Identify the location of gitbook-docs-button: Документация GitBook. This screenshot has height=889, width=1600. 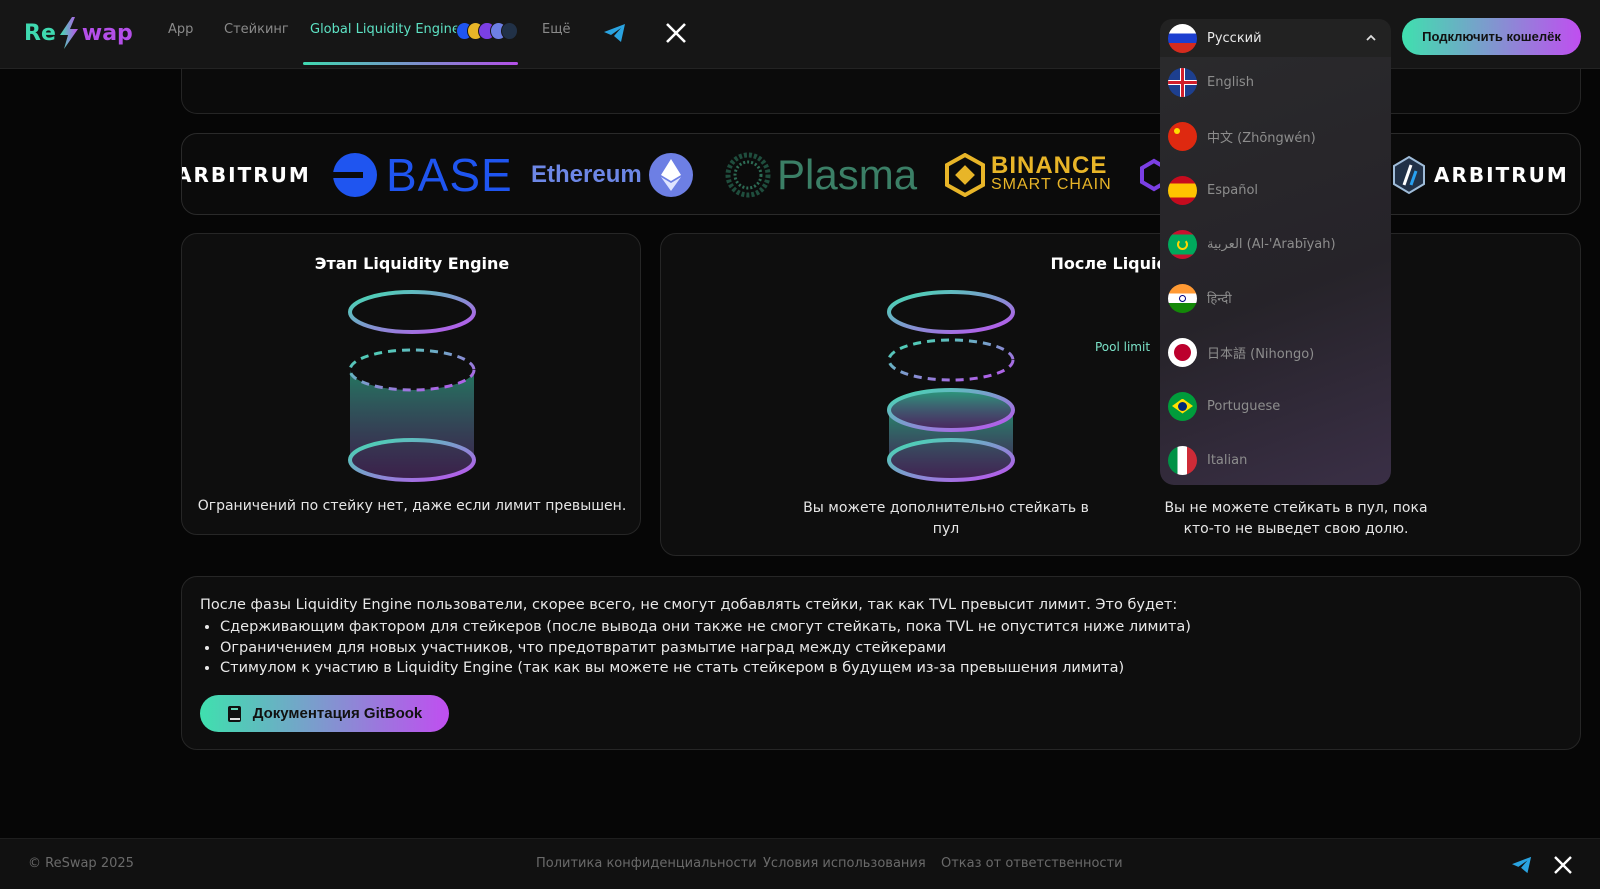
(324, 713).